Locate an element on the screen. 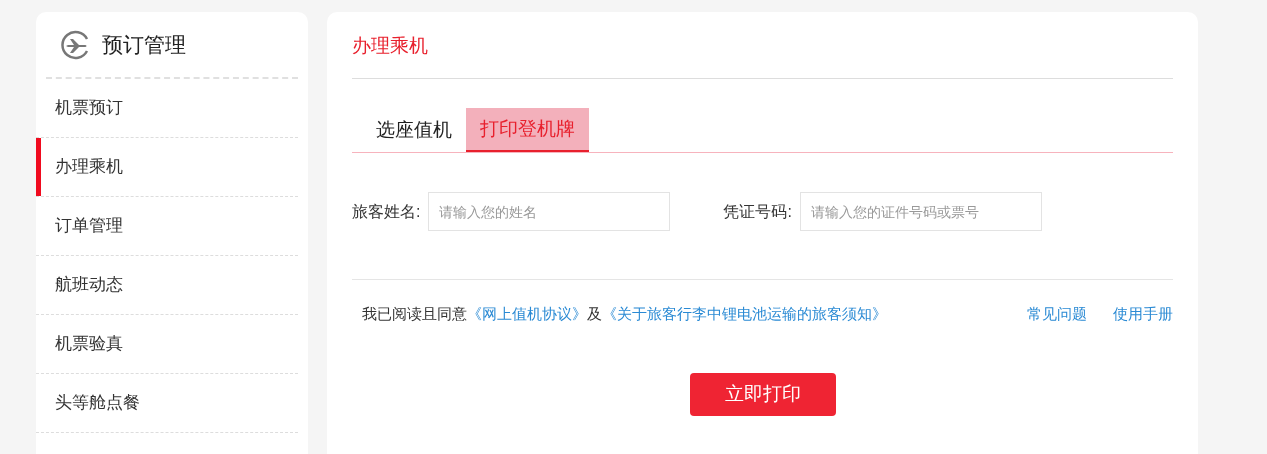 The image size is (1267, 454). agreement-text: 我已阅读且同意《网上值机协议》及《关于旅客行李中锂电池运输的旅客须知》 is located at coordinates (624, 314).